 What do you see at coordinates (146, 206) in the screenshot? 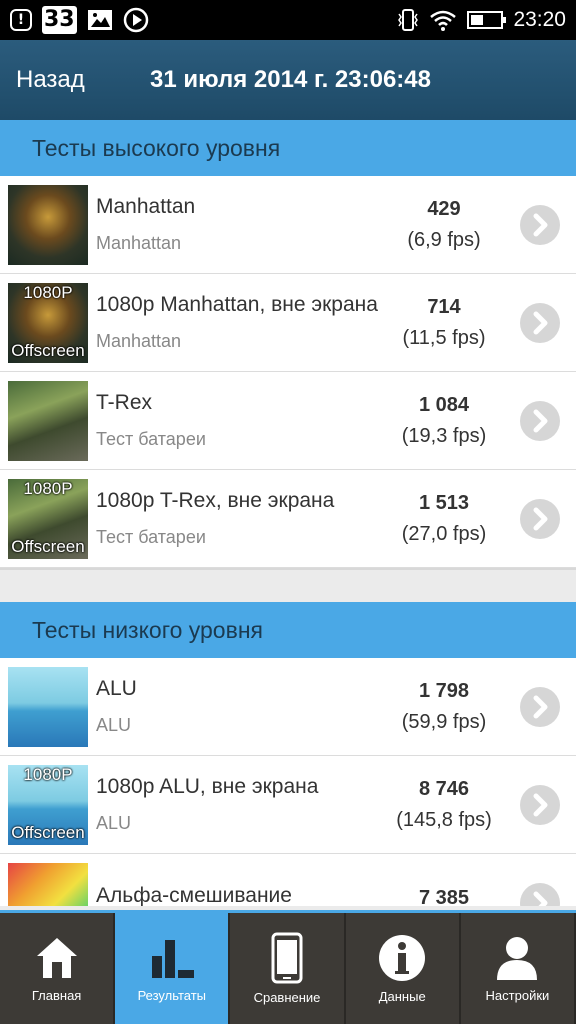
I see `test-title: Manhattan` at bounding box center [146, 206].